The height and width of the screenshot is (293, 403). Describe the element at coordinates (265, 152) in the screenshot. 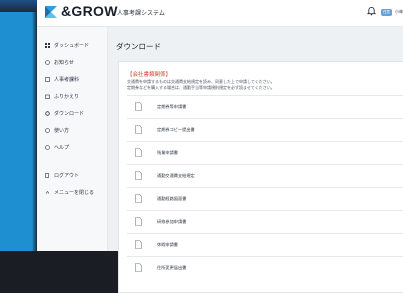

I see `list-item: 残業申請書` at that location.